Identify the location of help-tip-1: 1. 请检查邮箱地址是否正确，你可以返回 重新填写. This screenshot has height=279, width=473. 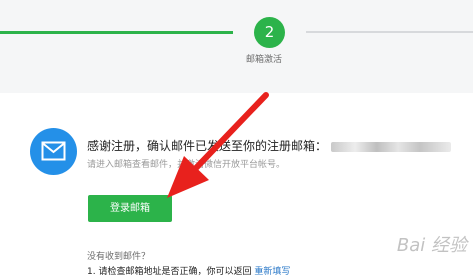
(188, 270).